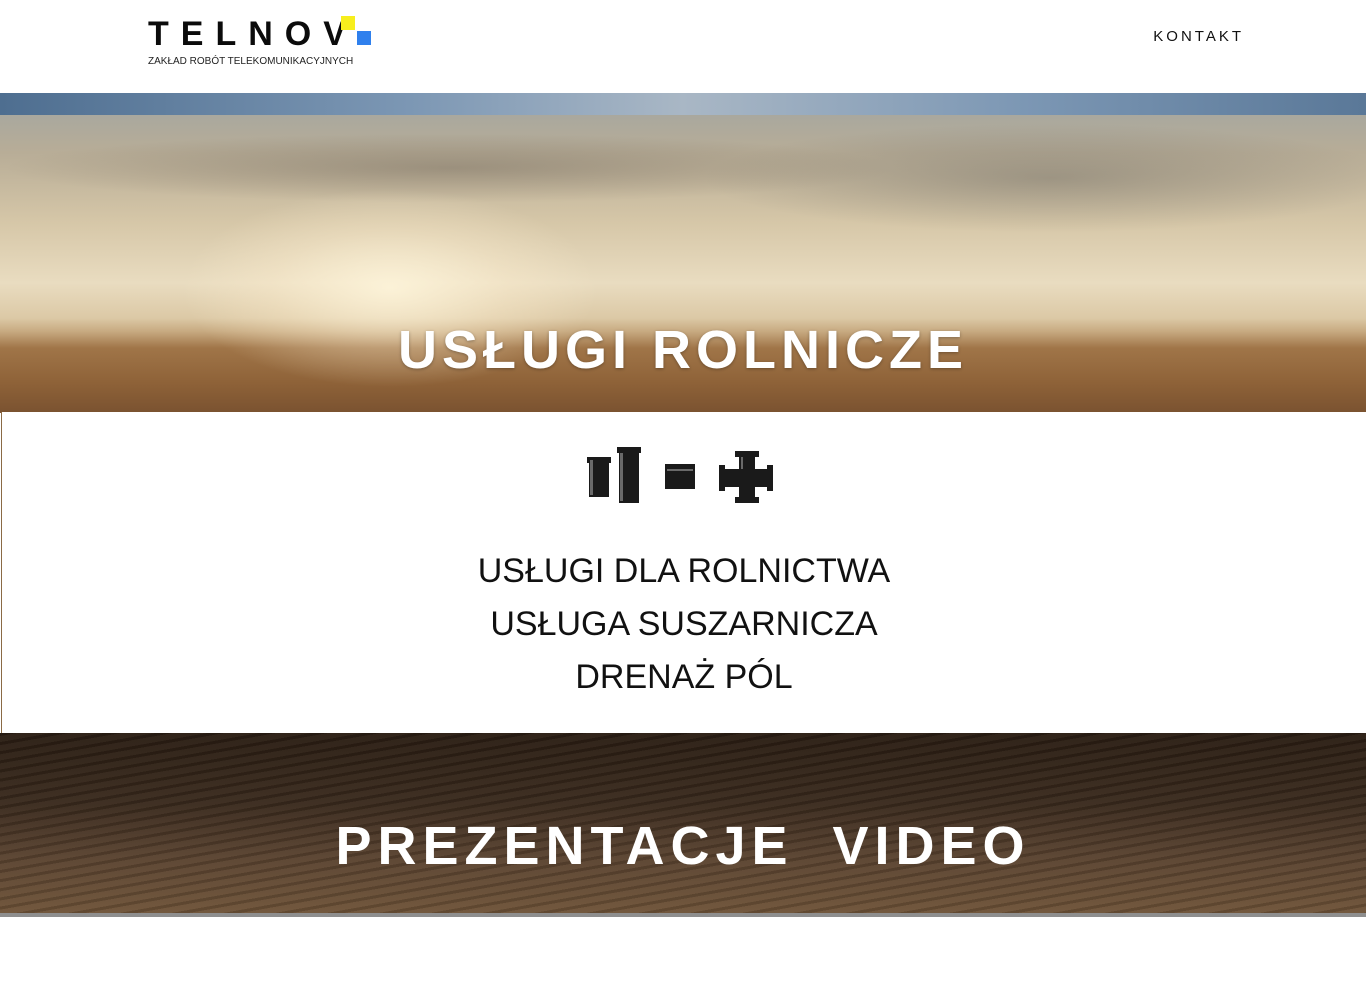 This screenshot has width=1366, height=1000. What do you see at coordinates (683, 915) in the screenshot?
I see `section-divider` at bounding box center [683, 915].